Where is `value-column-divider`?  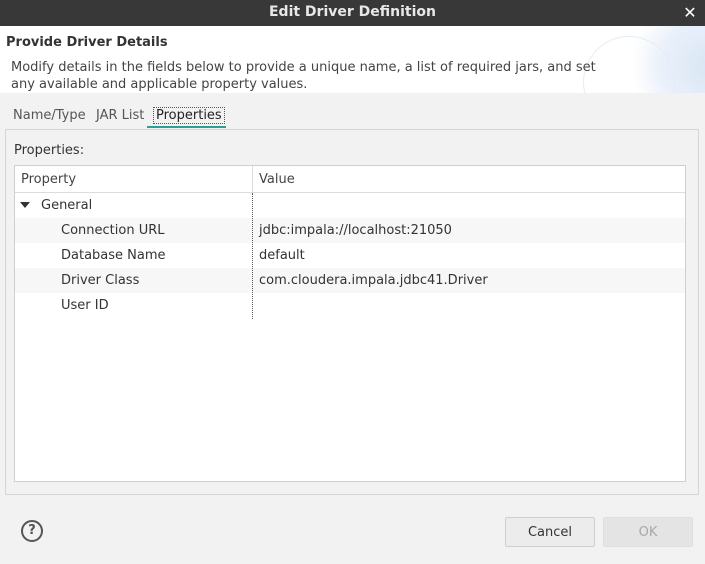
value-column-divider is located at coordinates (252, 256).